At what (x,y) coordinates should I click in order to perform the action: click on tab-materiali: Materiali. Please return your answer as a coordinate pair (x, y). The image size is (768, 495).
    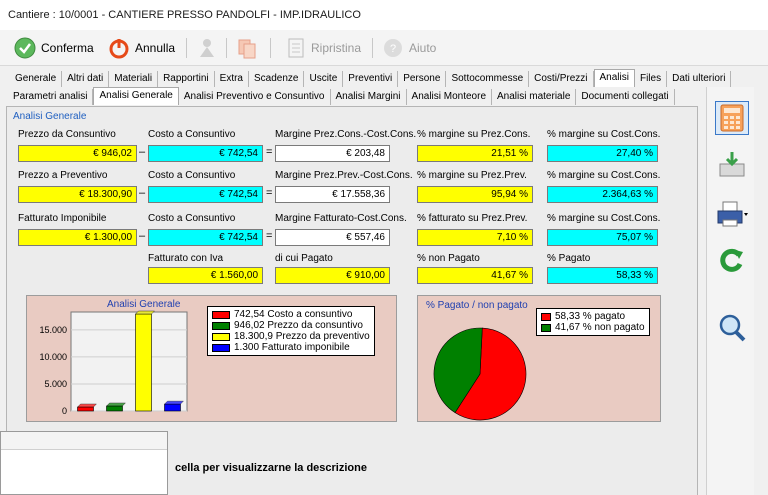
    Looking at the image, I should click on (134, 79).